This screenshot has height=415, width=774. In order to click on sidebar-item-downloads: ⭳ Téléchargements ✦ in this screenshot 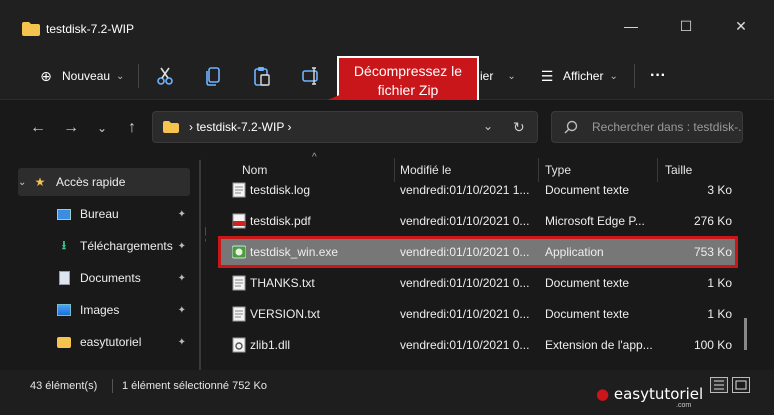, I will do `click(104, 246)`.